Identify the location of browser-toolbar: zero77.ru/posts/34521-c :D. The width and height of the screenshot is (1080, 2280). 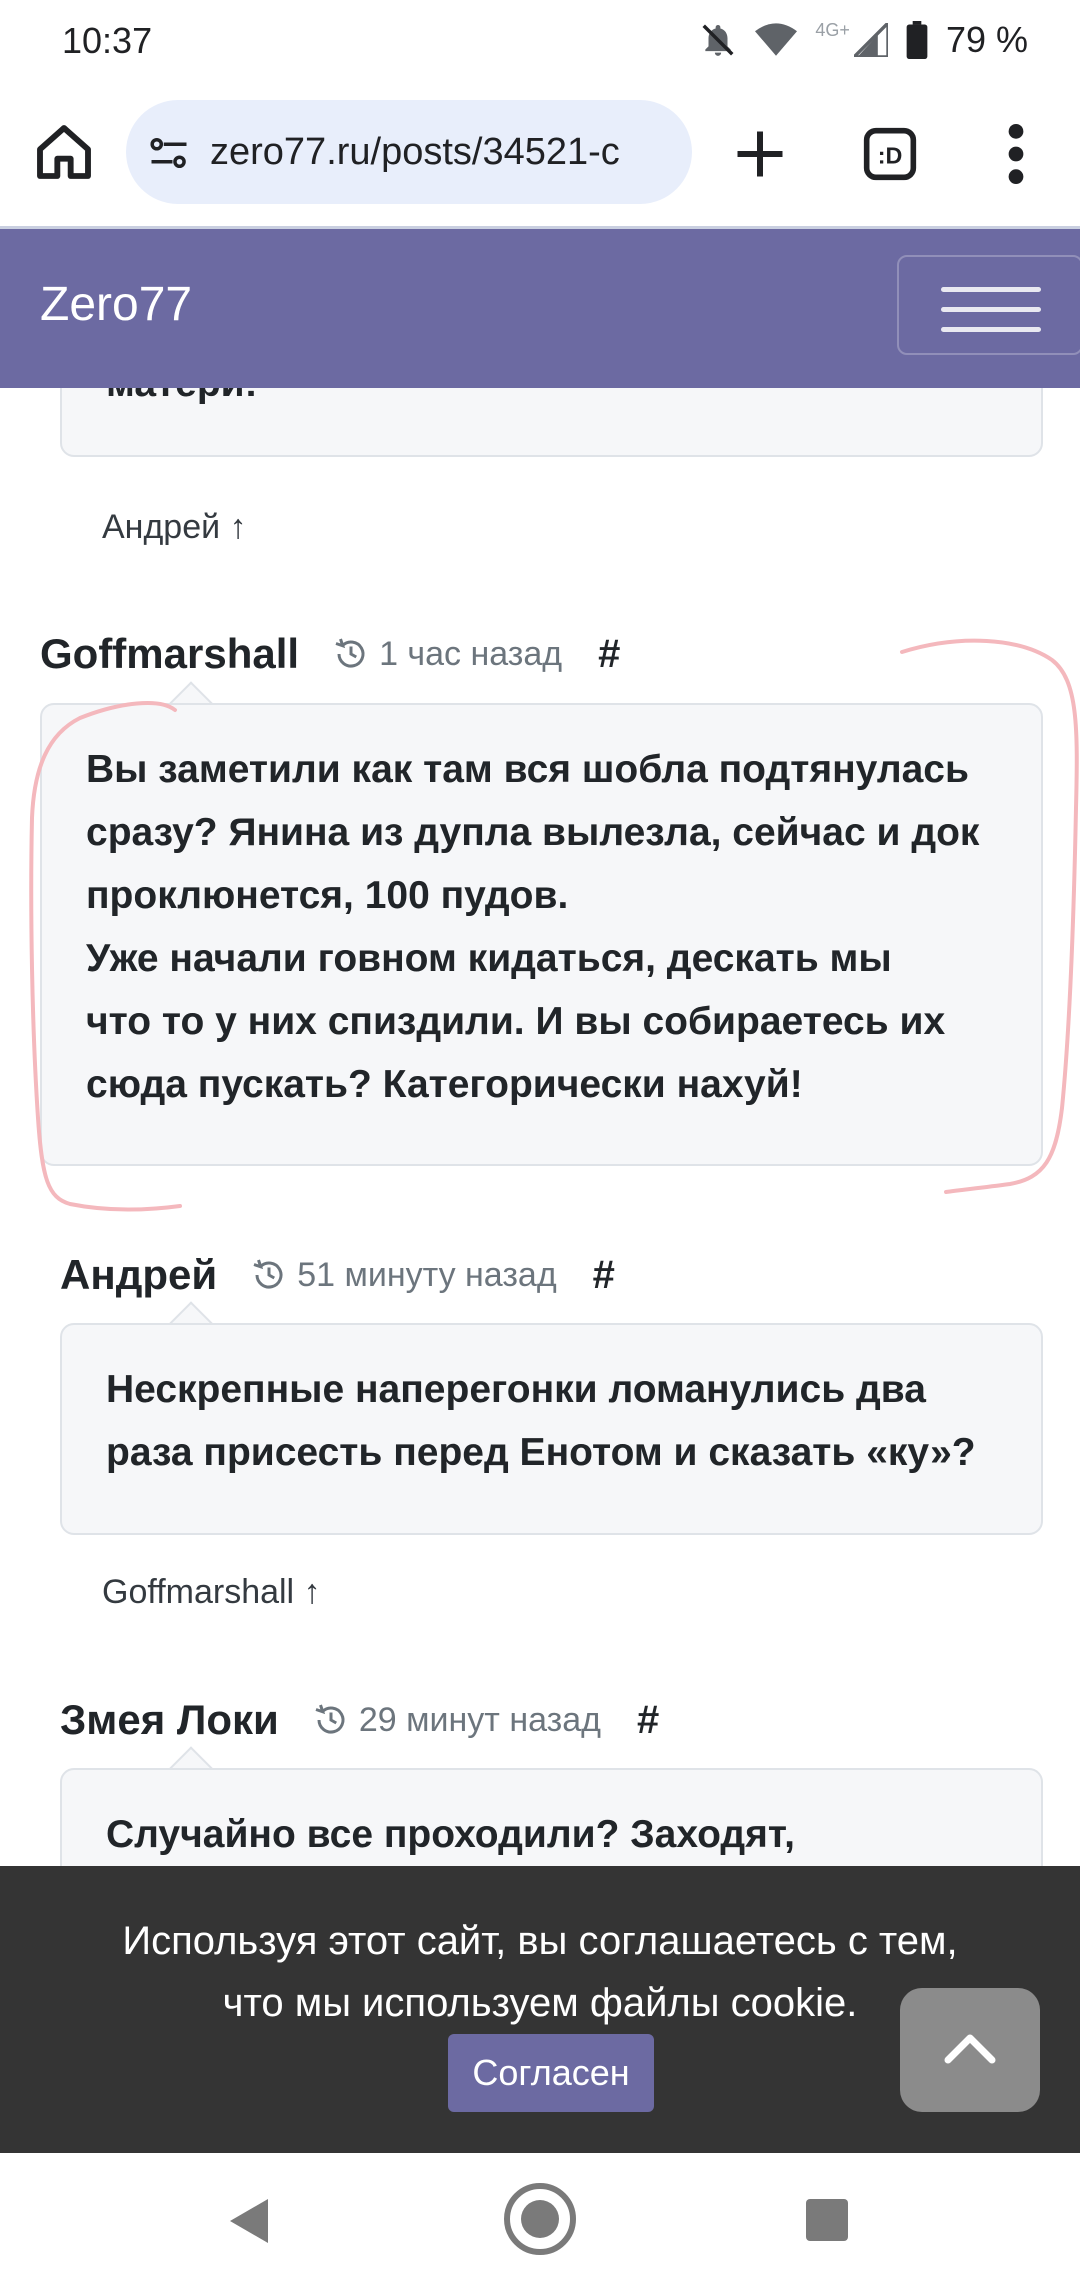
(540, 155).